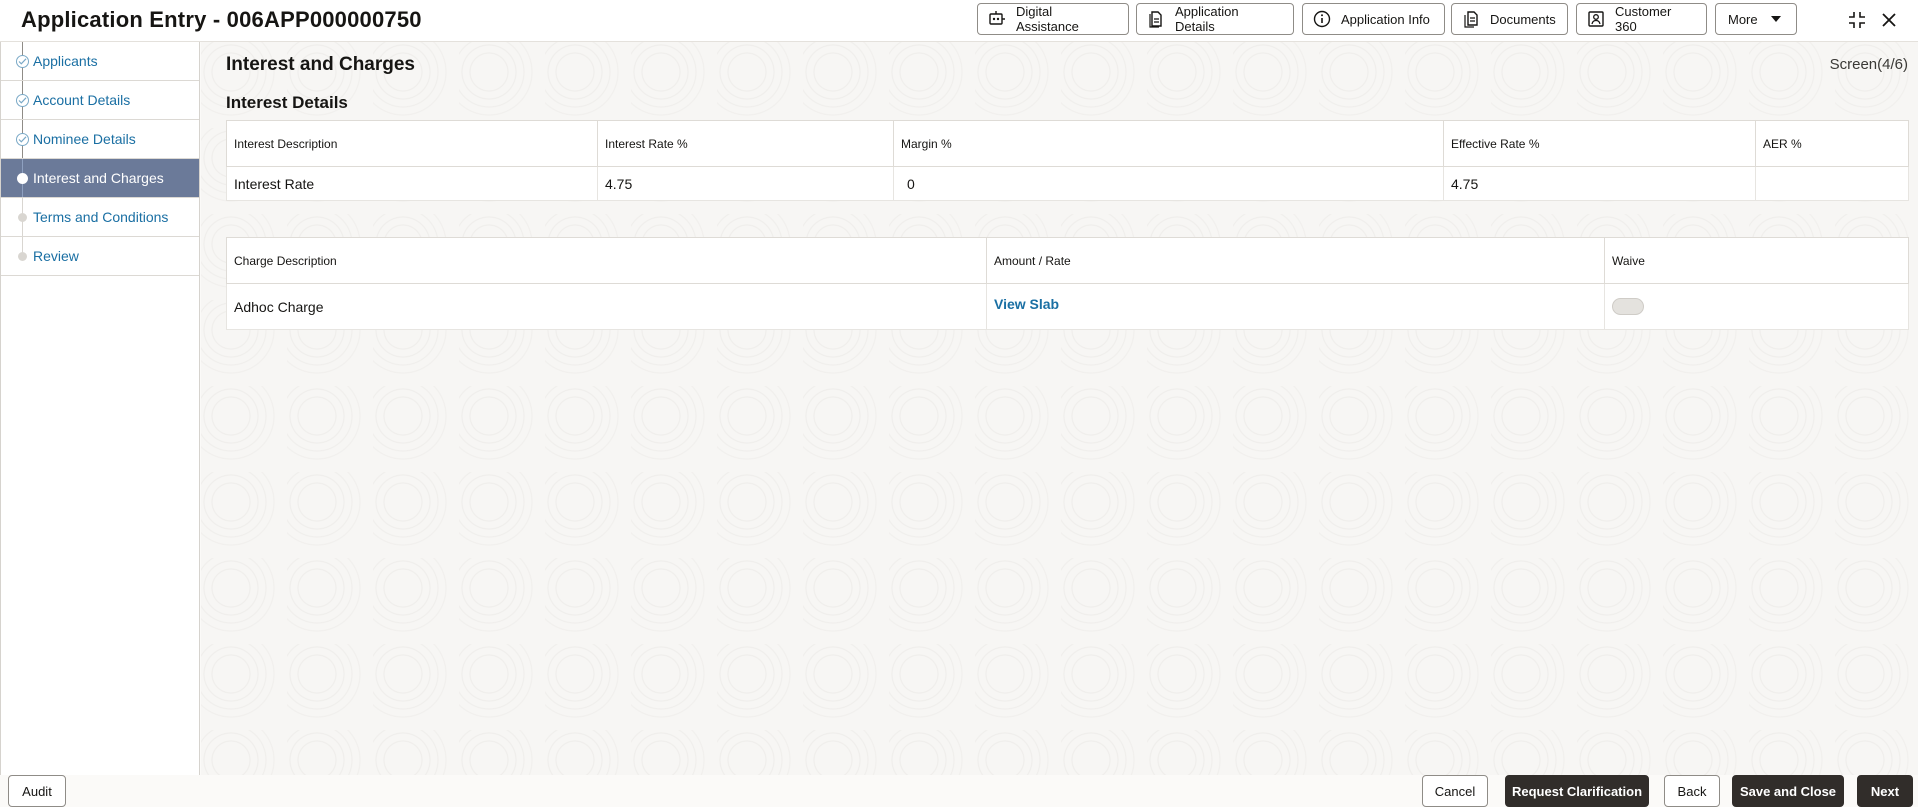 The height and width of the screenshot is (807, 1918). What do you see at coordinates (1471, 19) in the screenshot?
I see `documents-icon` at bounding box center [1471, 19].